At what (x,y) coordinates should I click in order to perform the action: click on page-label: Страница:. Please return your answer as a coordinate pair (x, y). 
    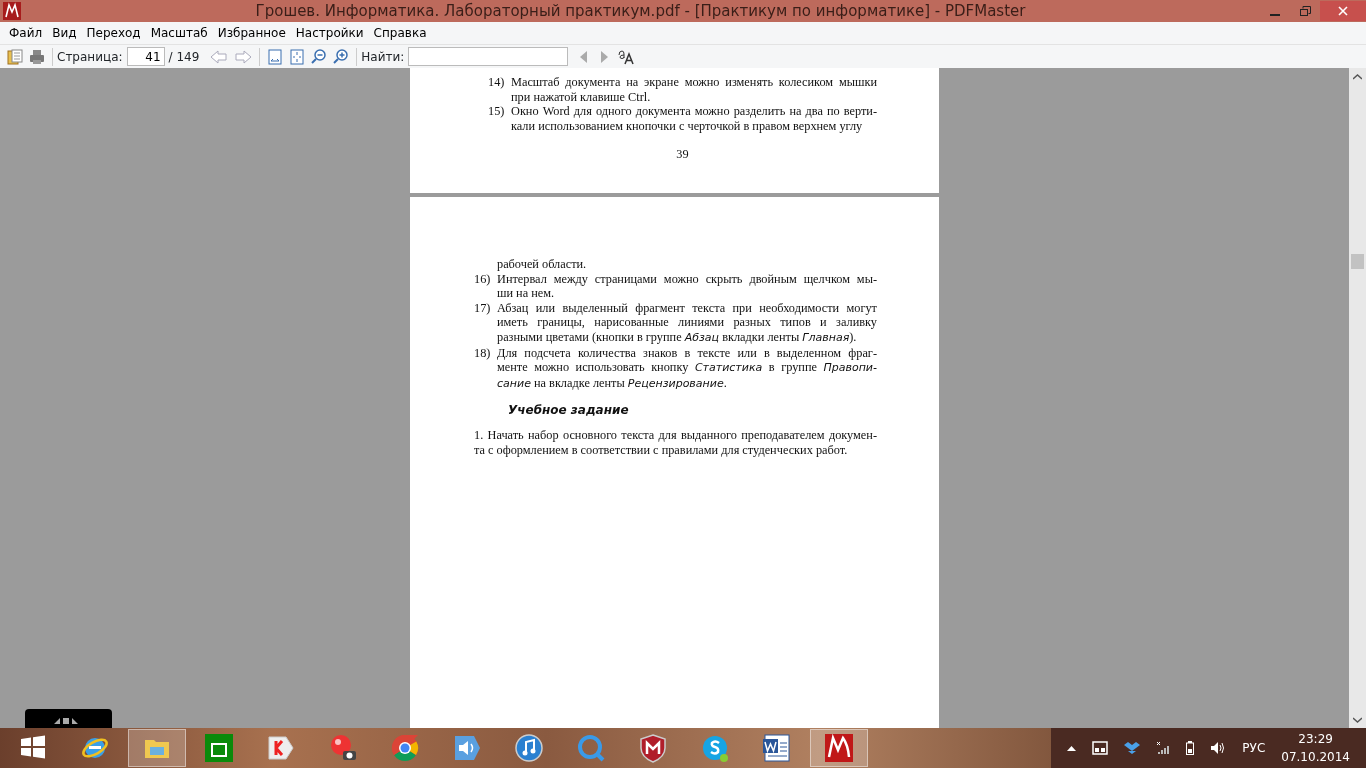
    Looking at the image, I should click on (90, 57).